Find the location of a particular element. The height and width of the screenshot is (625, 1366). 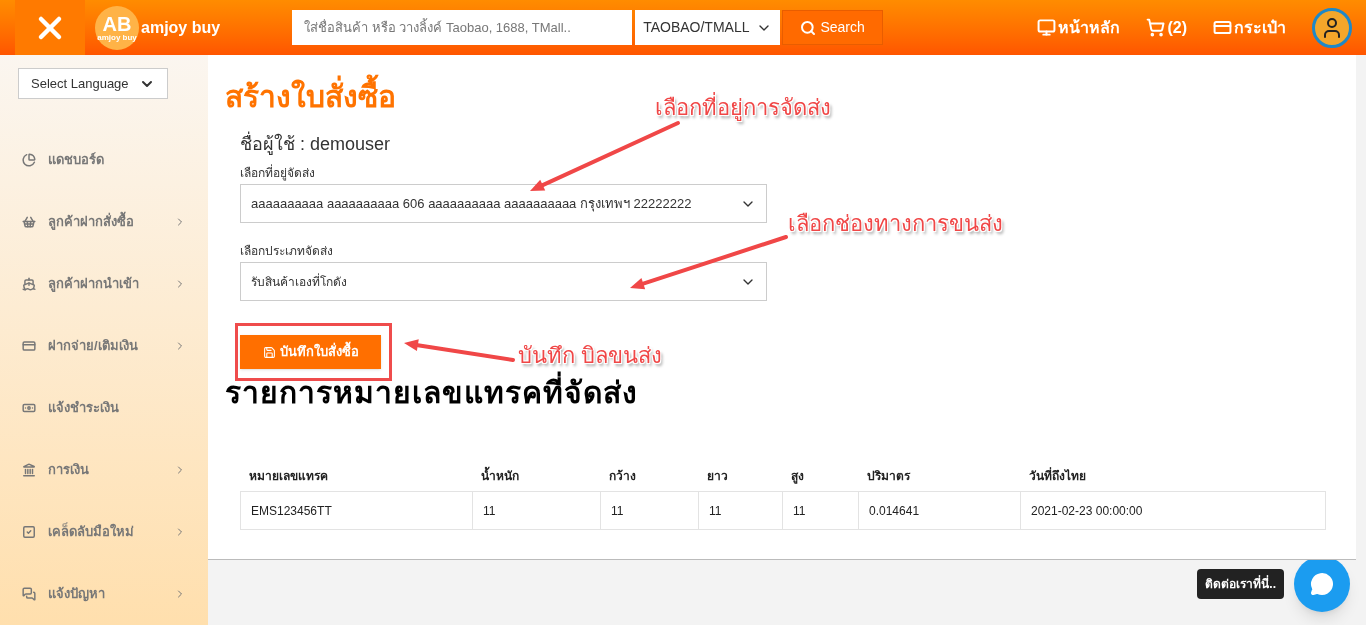

column-header: ปริมาตร is located at coordinates (889, 476).